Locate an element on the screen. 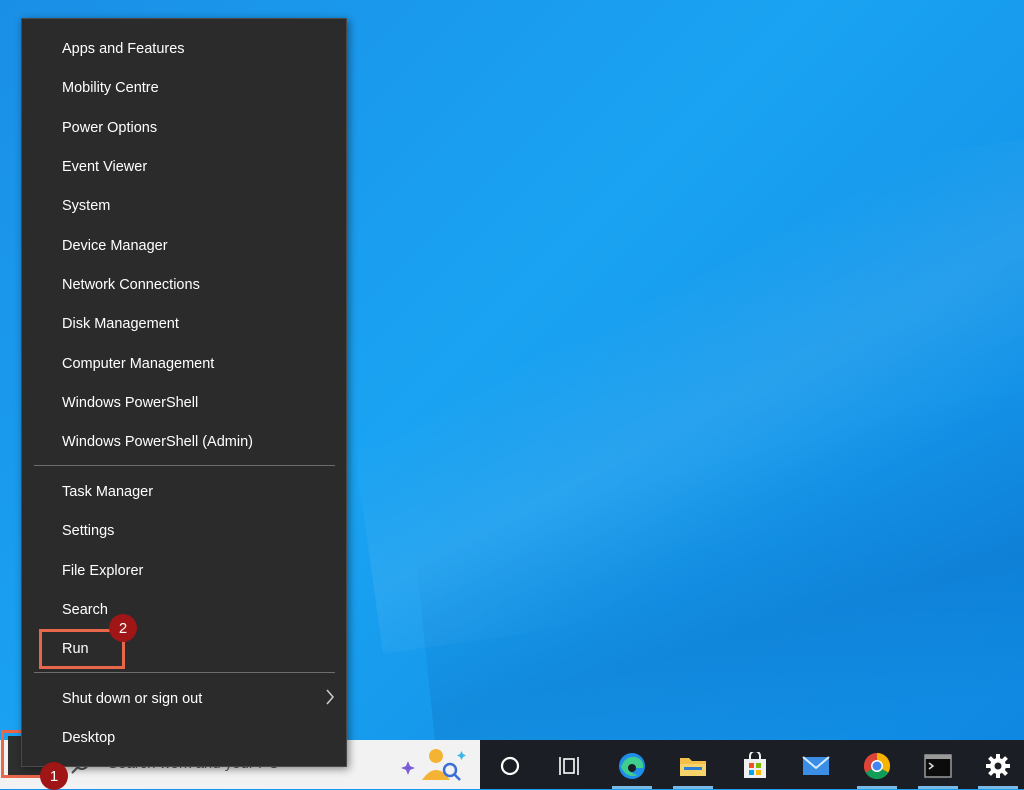 The width and height of the screenshot is (1024, 790). task-view-icon is located at coordinates (570, 766).